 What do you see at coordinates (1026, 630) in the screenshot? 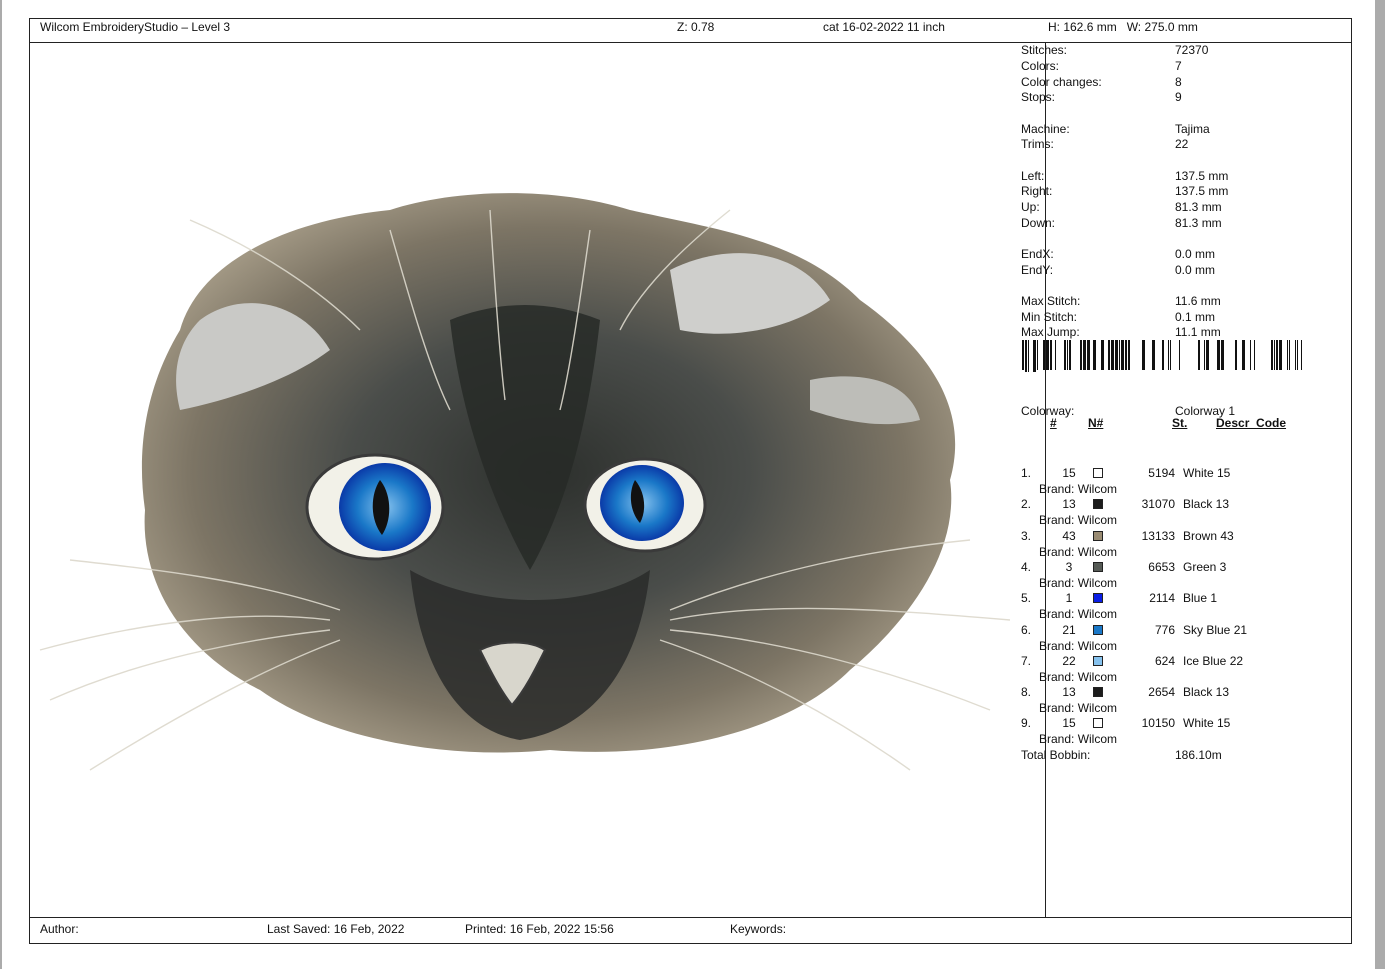
I see `color-index: 6.` at bounding box center [1026, 630].